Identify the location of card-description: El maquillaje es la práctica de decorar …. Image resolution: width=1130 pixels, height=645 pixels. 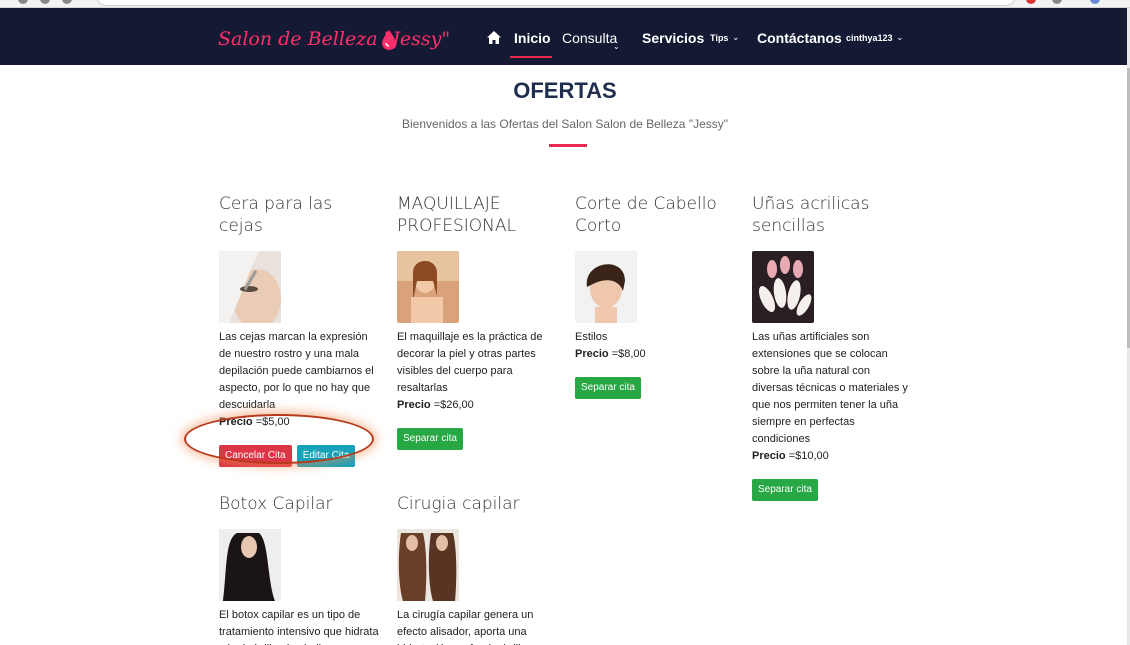
(470, 362).